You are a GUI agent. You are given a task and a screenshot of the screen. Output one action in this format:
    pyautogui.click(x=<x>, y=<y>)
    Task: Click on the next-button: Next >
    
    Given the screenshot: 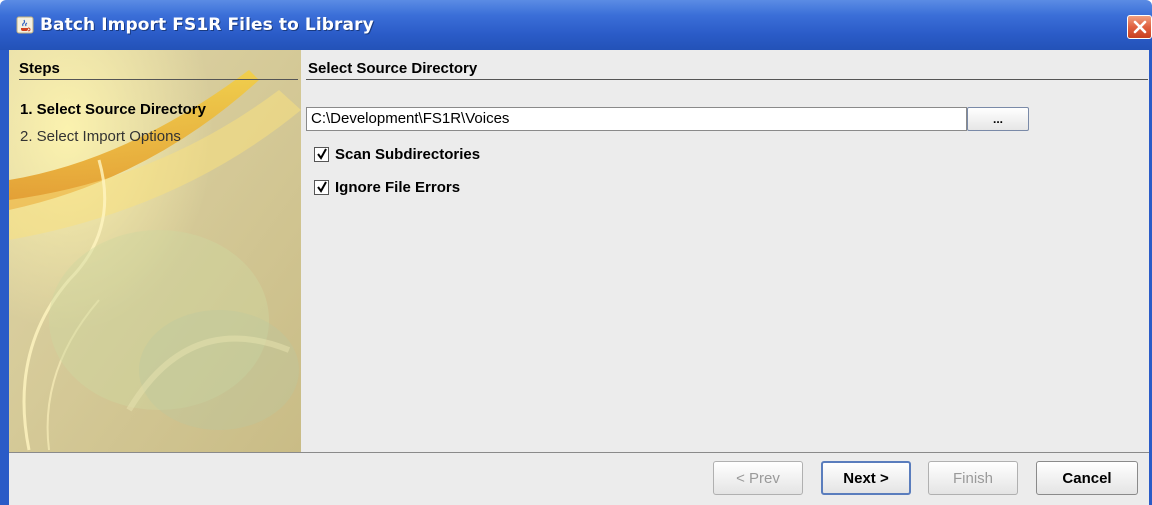 What is the action you would take?
    pyautogui.click(x=866, y=478)
    